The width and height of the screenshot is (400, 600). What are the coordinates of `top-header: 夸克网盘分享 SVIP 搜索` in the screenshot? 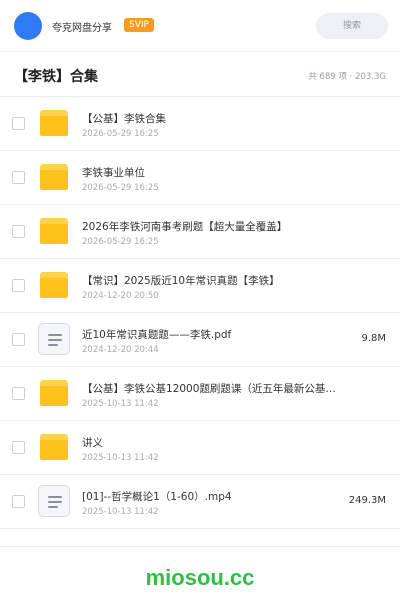 It's located at (200, 26).